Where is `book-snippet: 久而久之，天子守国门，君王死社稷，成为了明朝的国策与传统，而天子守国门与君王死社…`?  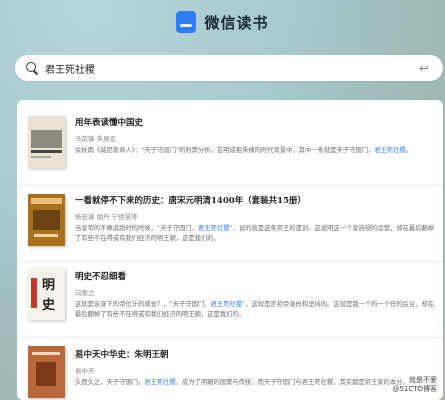 book-snippet: 久而久之，天子守国门，君王死社稷，成为了明朝的国策与传统，而天子守国门与君王死社… is located at coordinates (242, 382).